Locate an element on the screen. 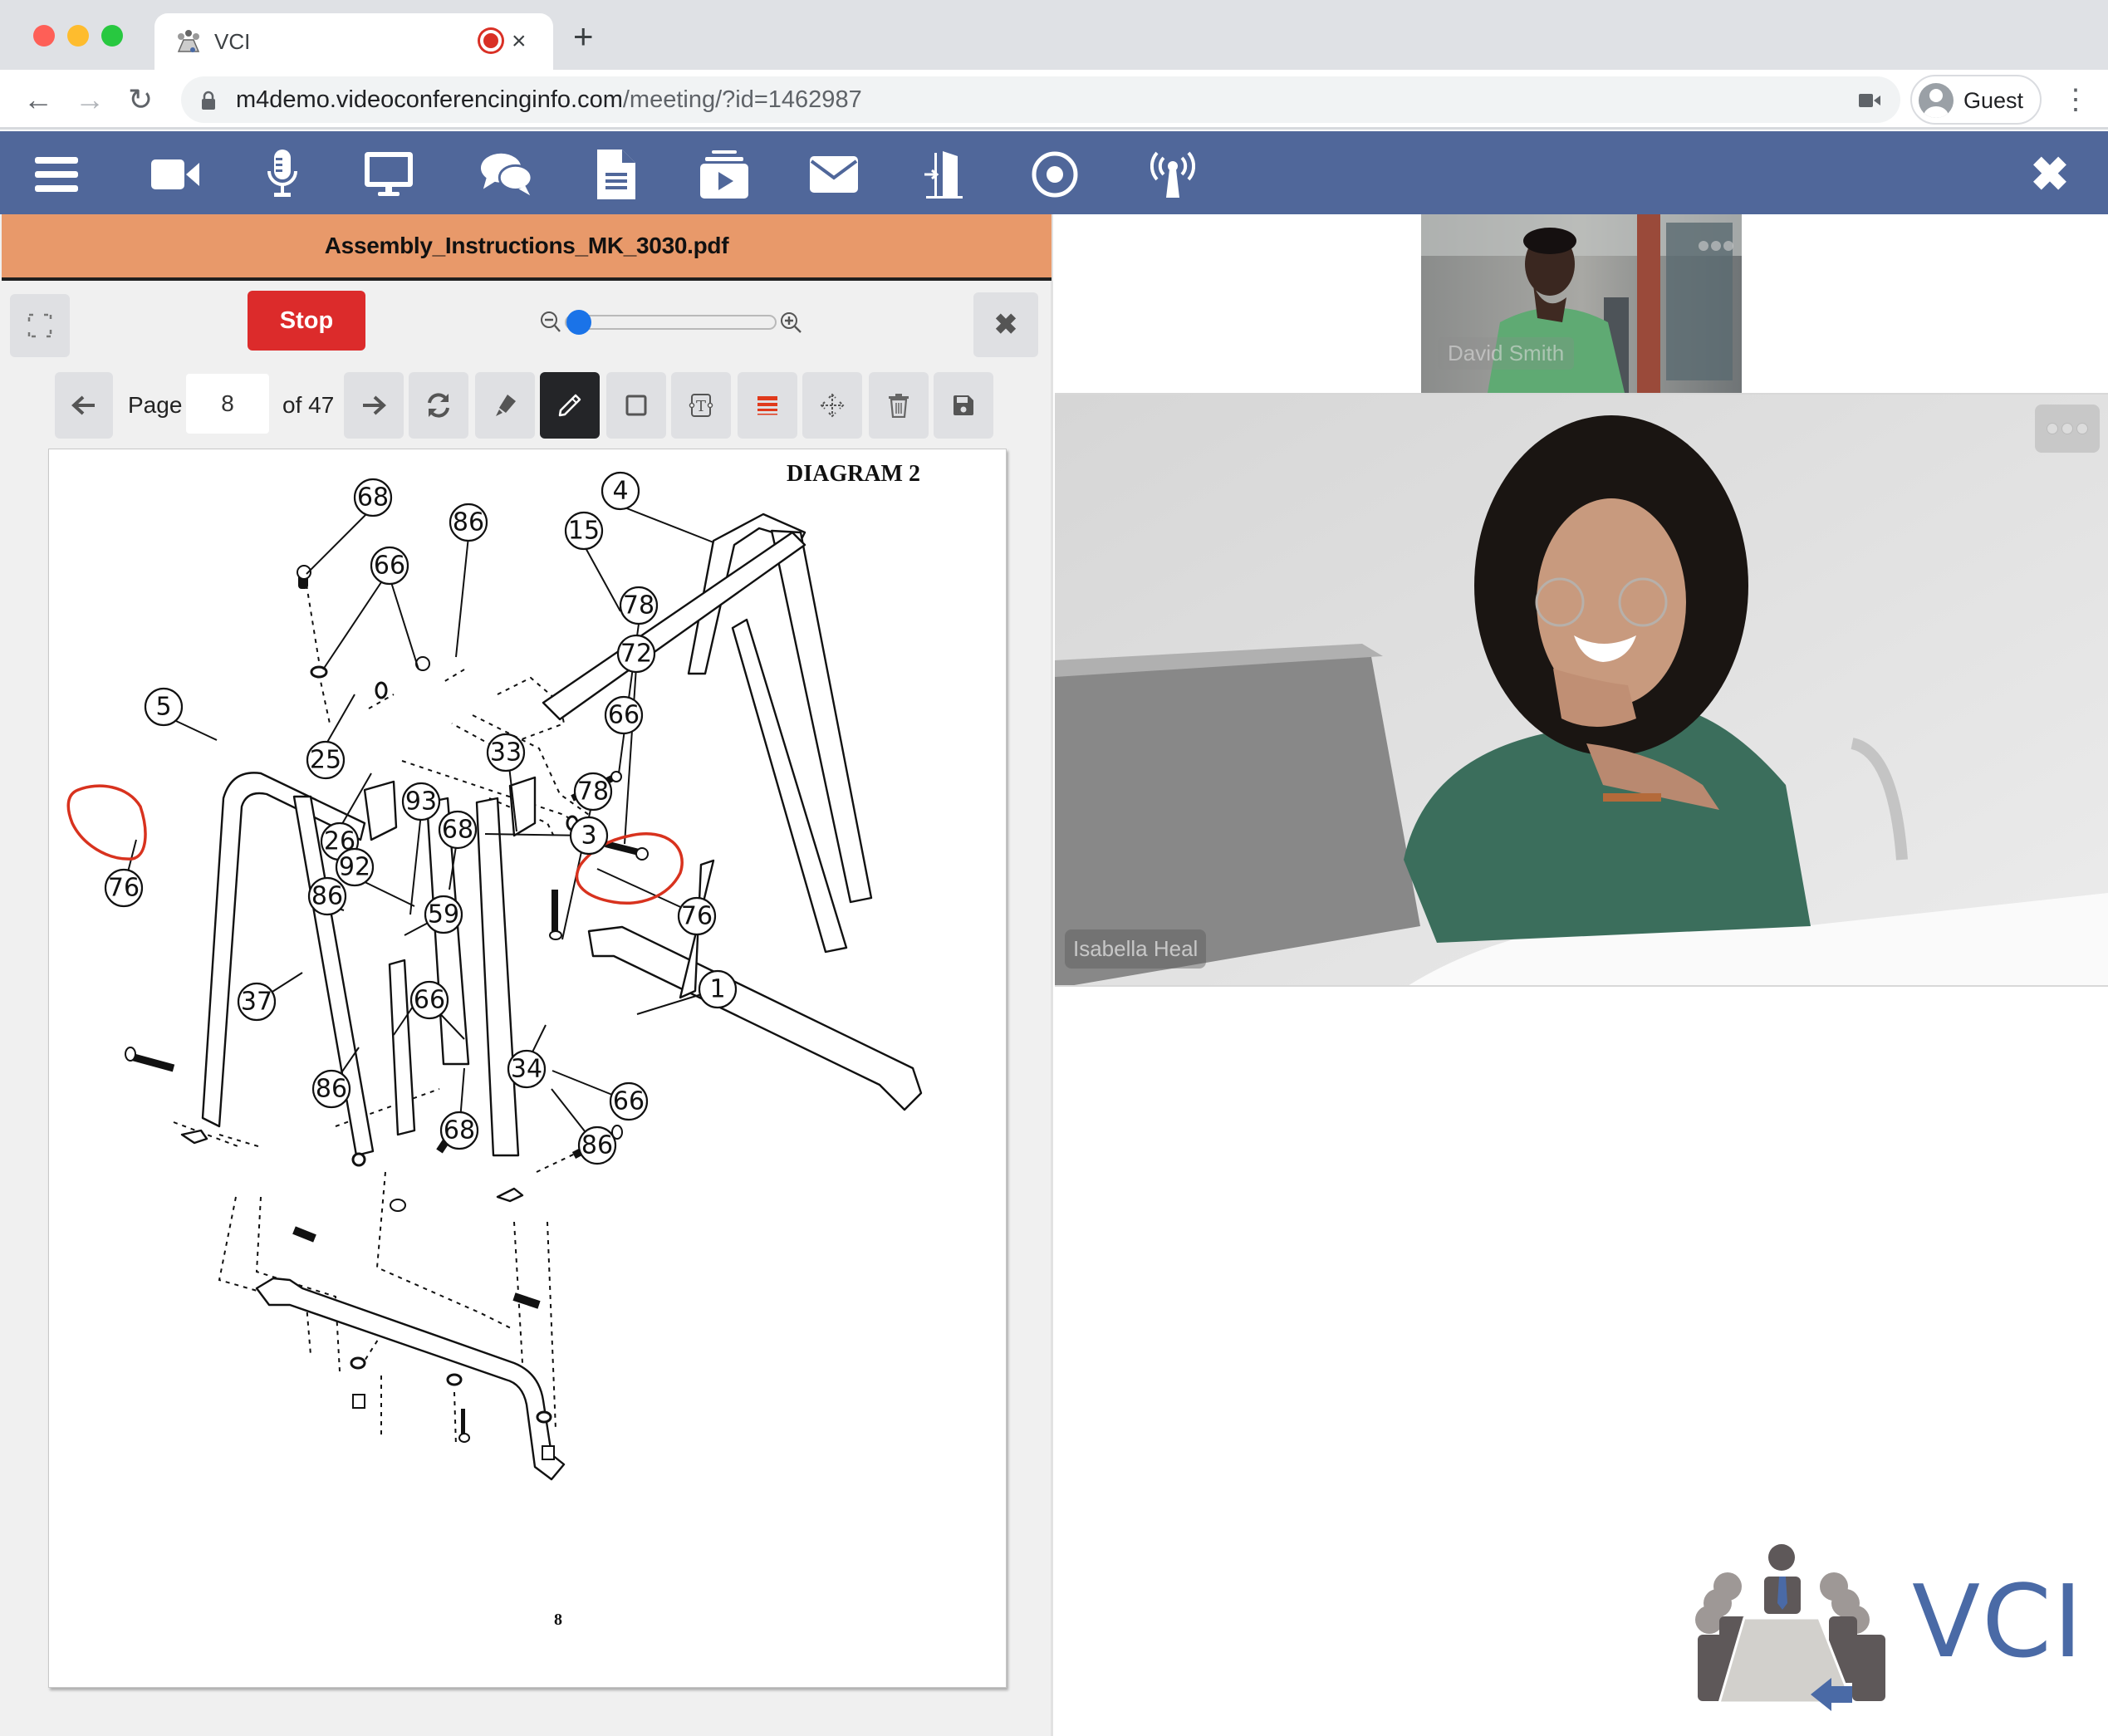 The image size is (2108, 1736). part-callout-3: 3 is located at coordinates (589, 836).